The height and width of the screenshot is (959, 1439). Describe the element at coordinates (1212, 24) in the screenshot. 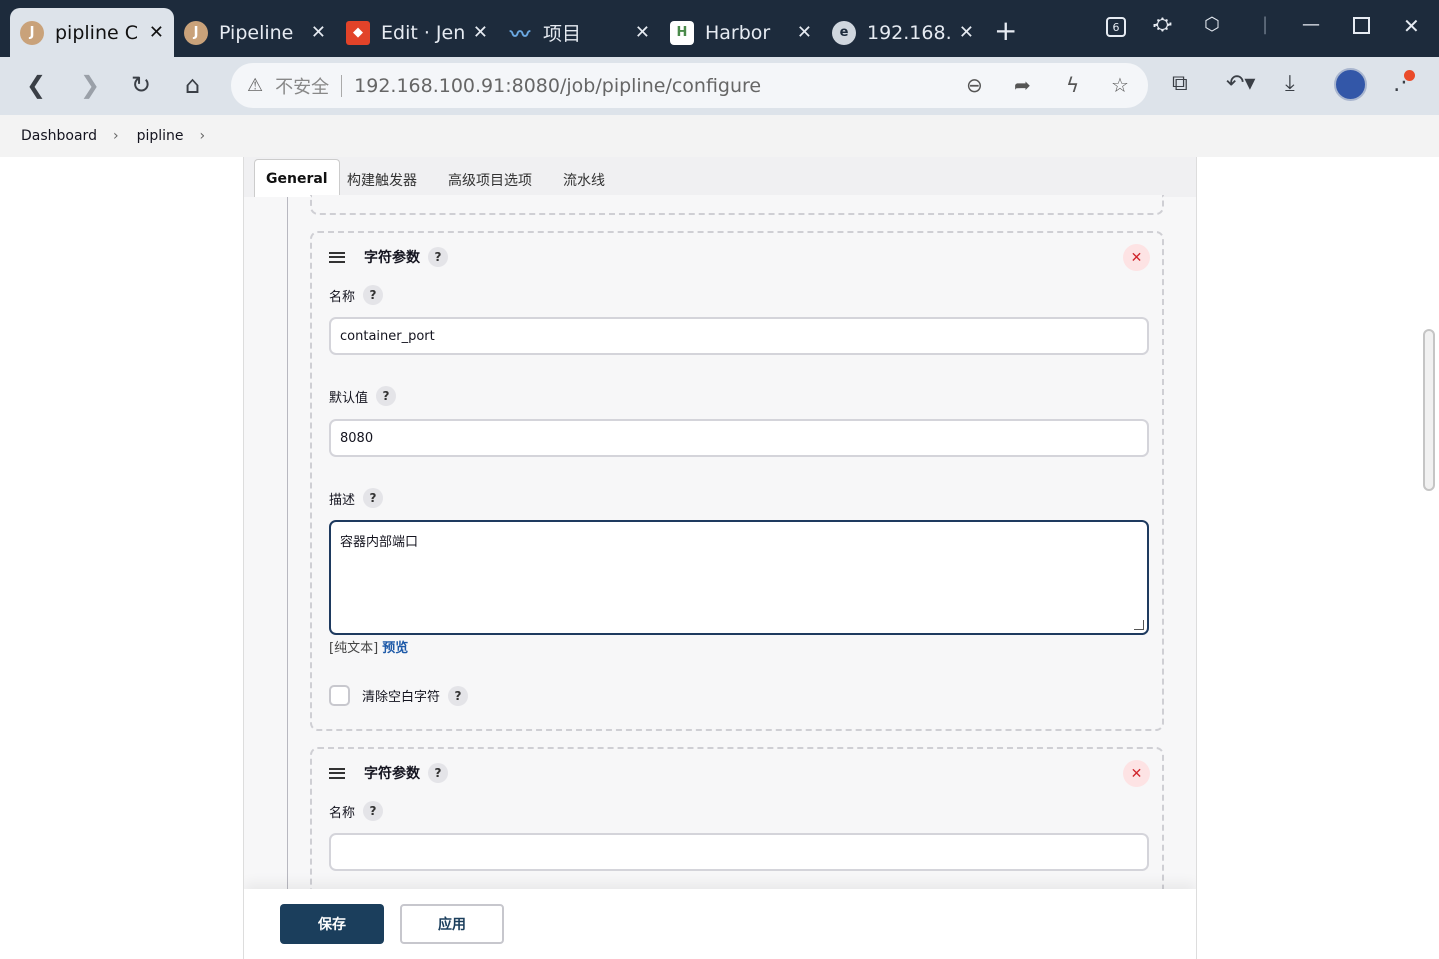

I see `shirt-icon: ⬡` at that location.